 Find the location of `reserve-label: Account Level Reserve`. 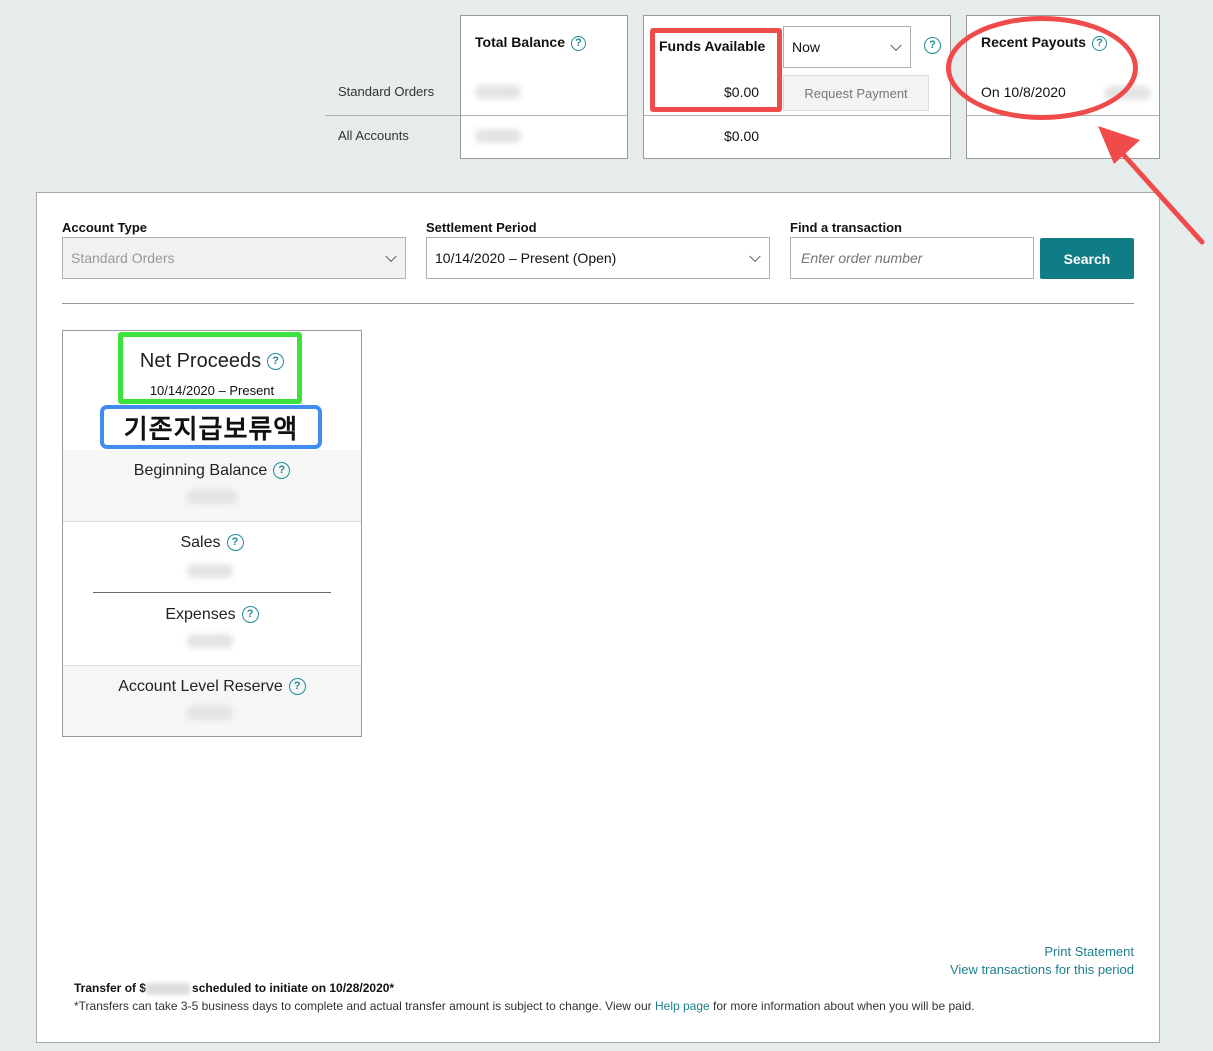

reserve-label: Account Level Reserve is located at coordinates (200, 686).